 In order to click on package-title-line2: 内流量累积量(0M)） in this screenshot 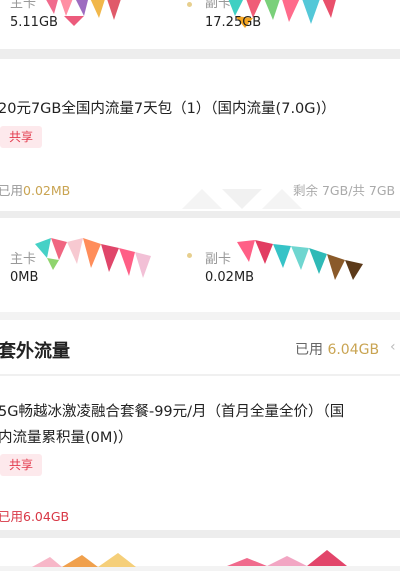, I will do `click(66, 438)`.